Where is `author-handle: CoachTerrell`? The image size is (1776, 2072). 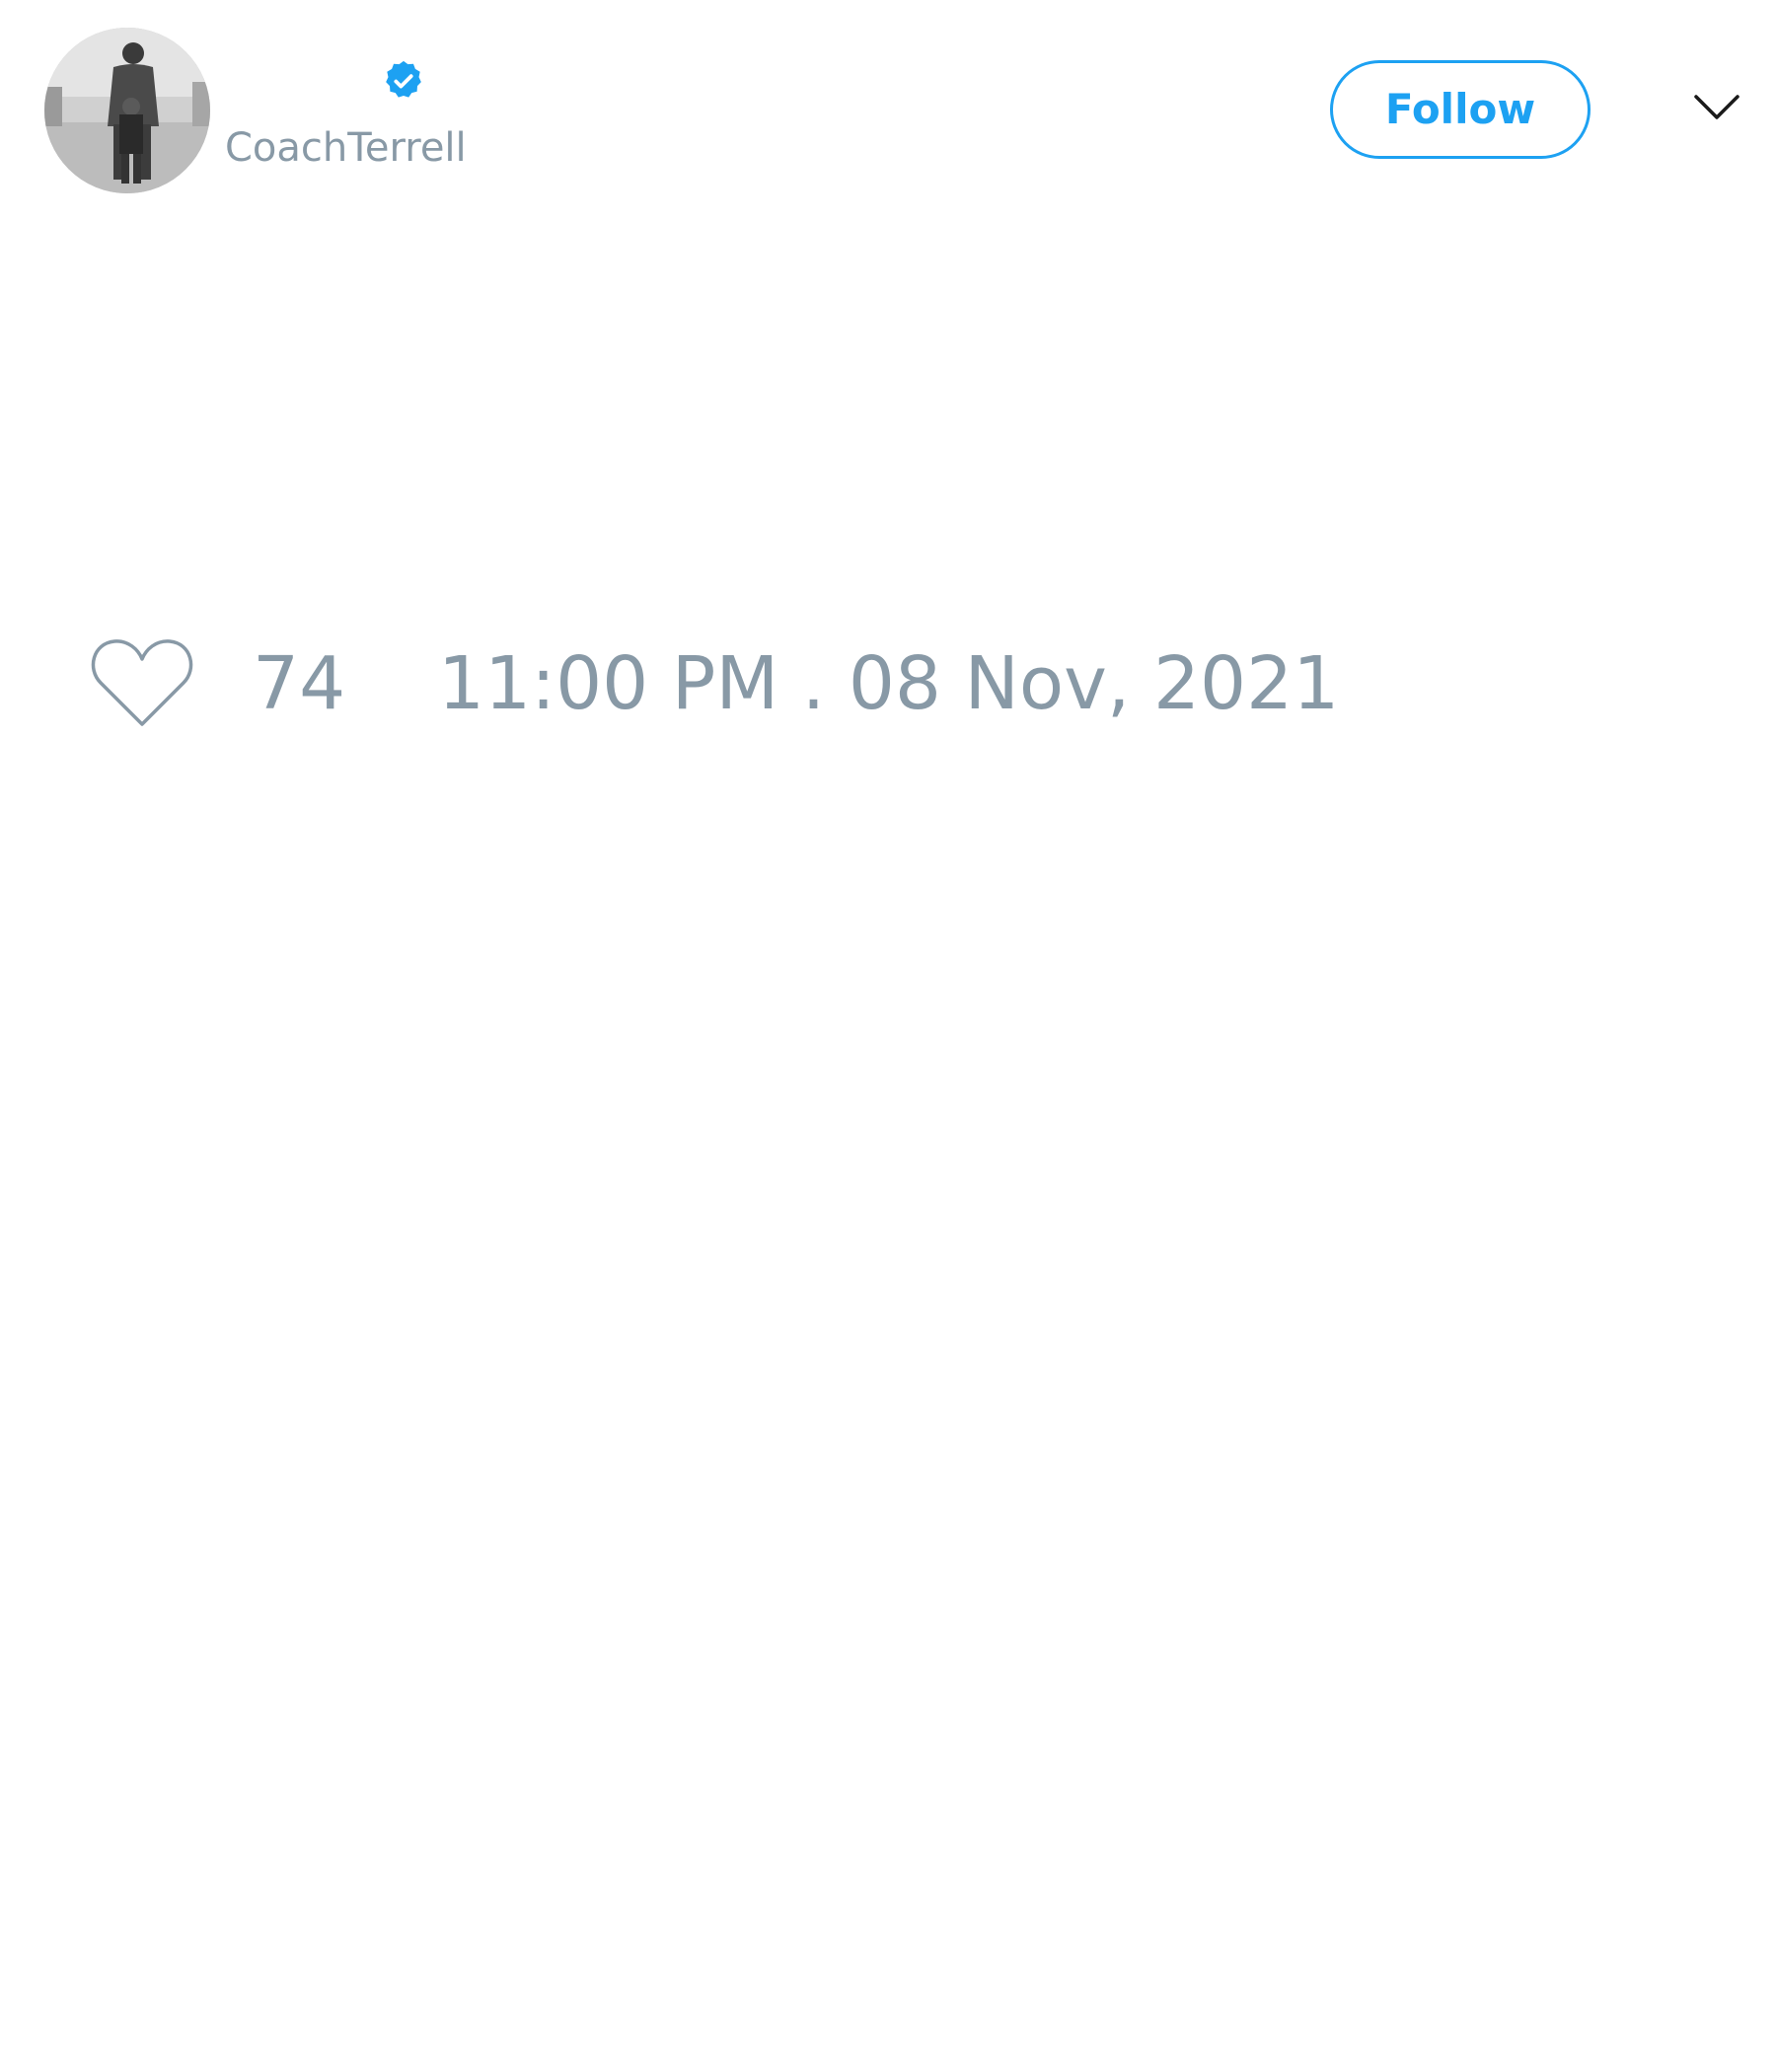
author-handle: CoachTerrell is located at coordinates (346, 148).